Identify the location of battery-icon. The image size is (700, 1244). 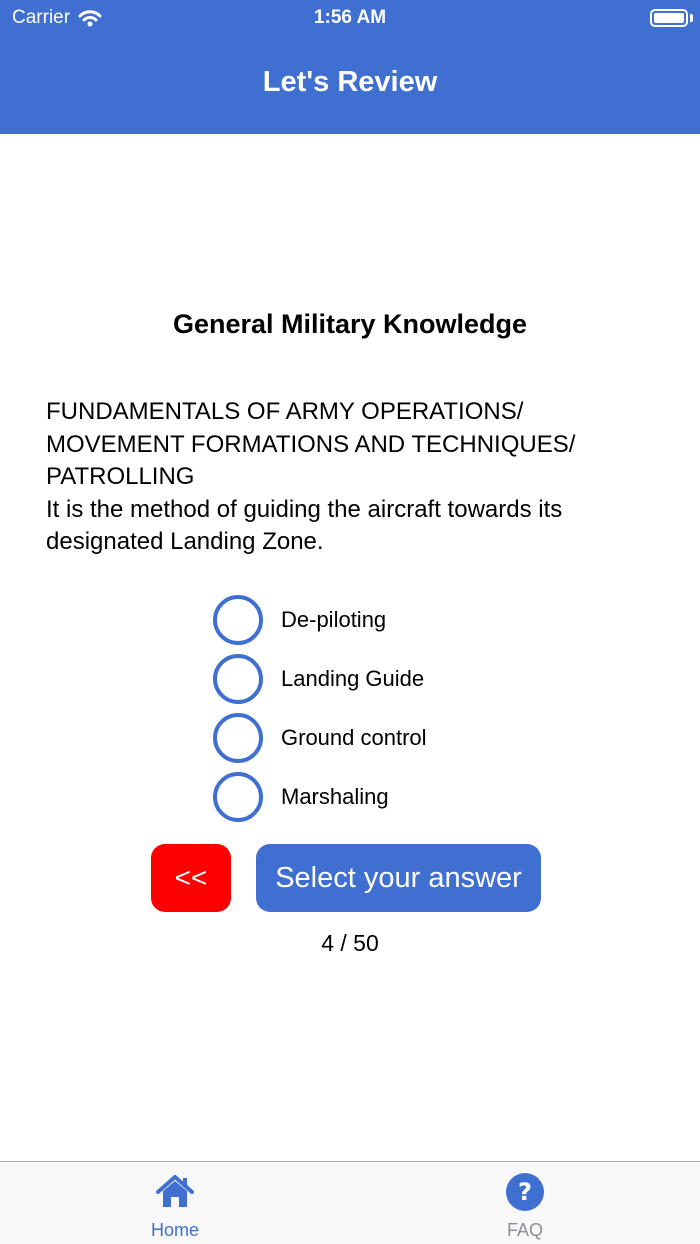
(669, 18).